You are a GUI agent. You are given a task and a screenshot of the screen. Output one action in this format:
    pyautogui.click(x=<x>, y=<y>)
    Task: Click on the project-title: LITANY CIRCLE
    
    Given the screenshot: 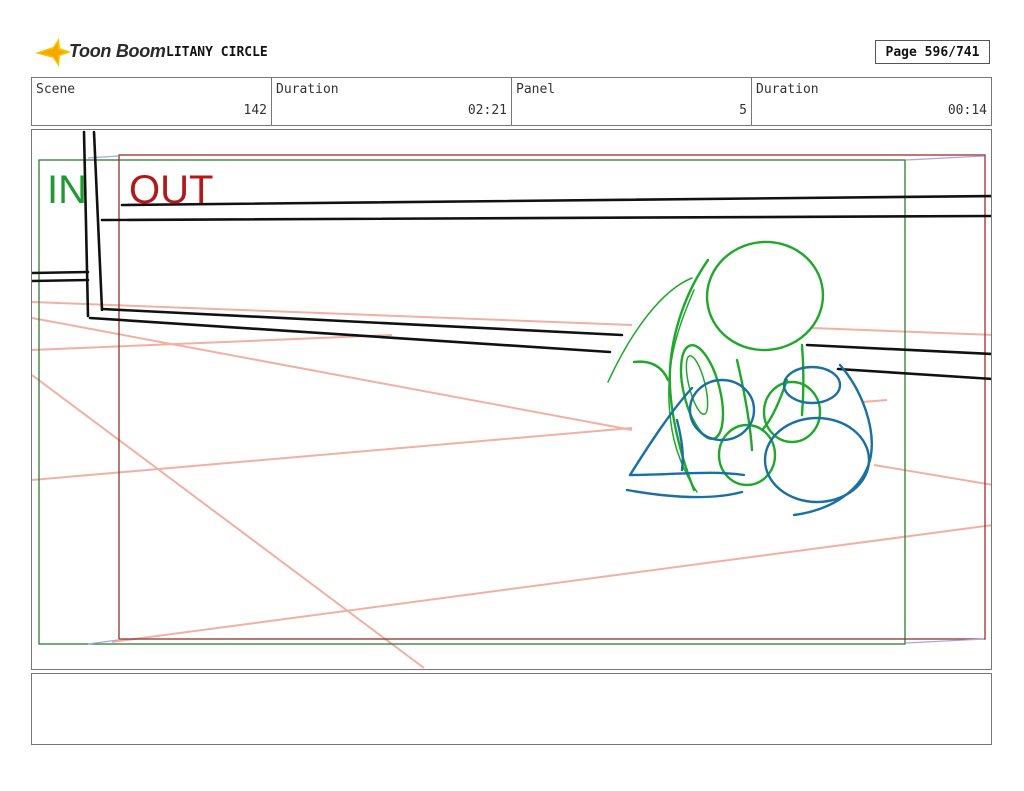 What is the action you would take?
    pyautogui.click(x=217, y=52)
    